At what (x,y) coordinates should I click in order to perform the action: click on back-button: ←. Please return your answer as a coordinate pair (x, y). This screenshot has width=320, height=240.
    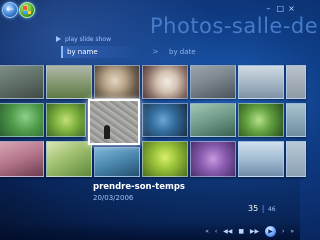
    Looking at the image, I should click on (10, 10).